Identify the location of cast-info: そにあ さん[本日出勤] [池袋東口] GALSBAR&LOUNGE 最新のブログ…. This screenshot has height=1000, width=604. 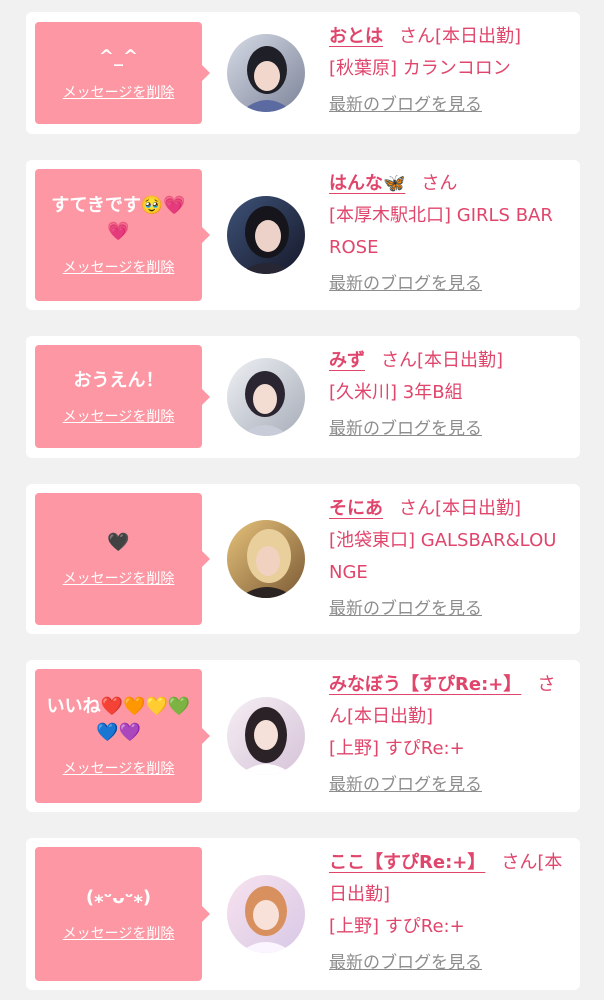
(449, 557).